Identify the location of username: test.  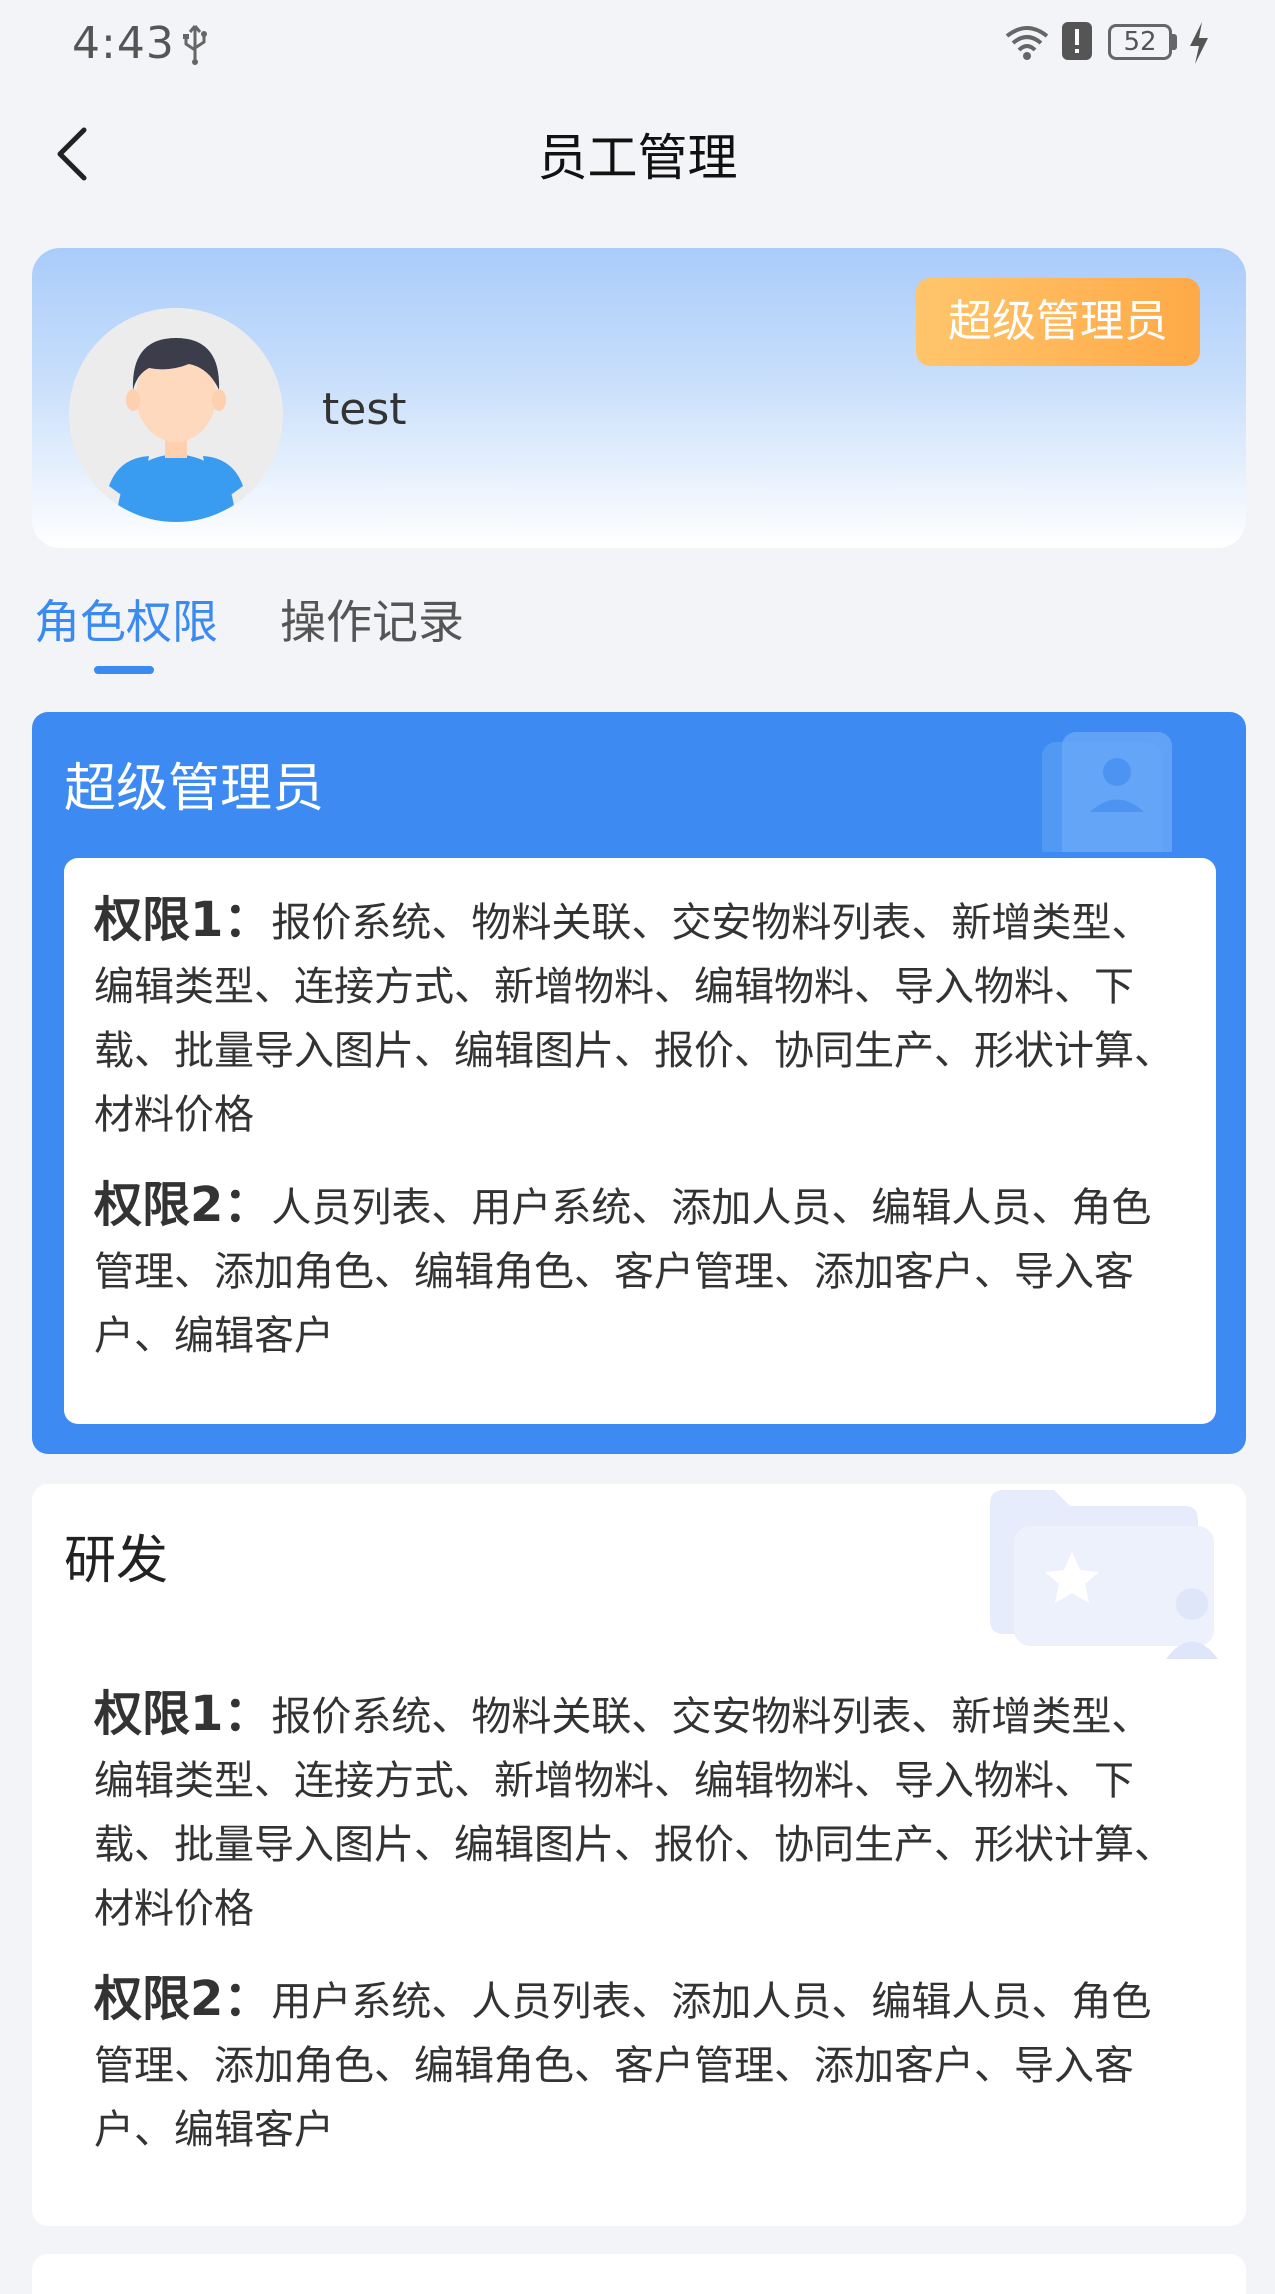
(364, 409).